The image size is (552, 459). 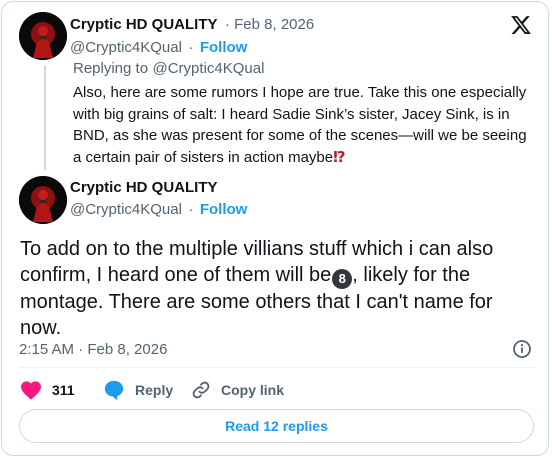 I want to click on tweet2-follow-button: Follow, so click(x=224, y=209).